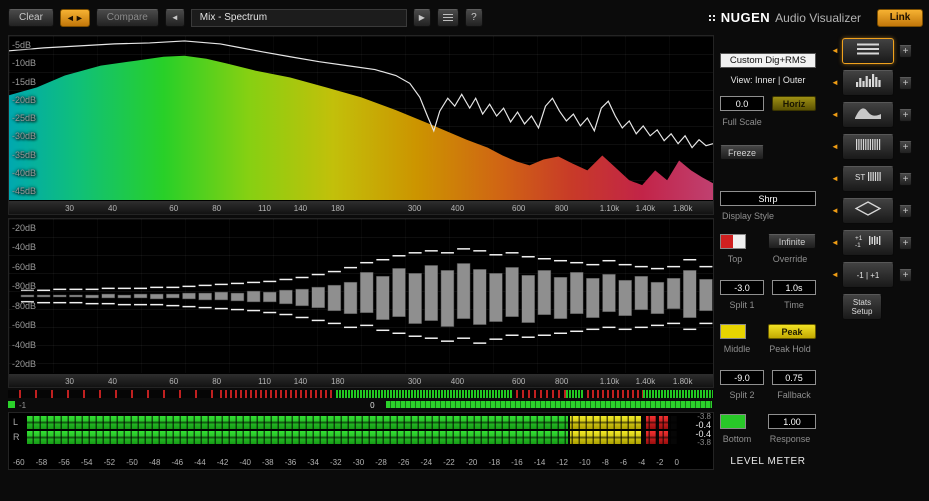 The width and height of the screenshot is (929, 501). Describe the element at coordinates (11, 404) in the screenshot. I see `correlation-left-block` at that location.